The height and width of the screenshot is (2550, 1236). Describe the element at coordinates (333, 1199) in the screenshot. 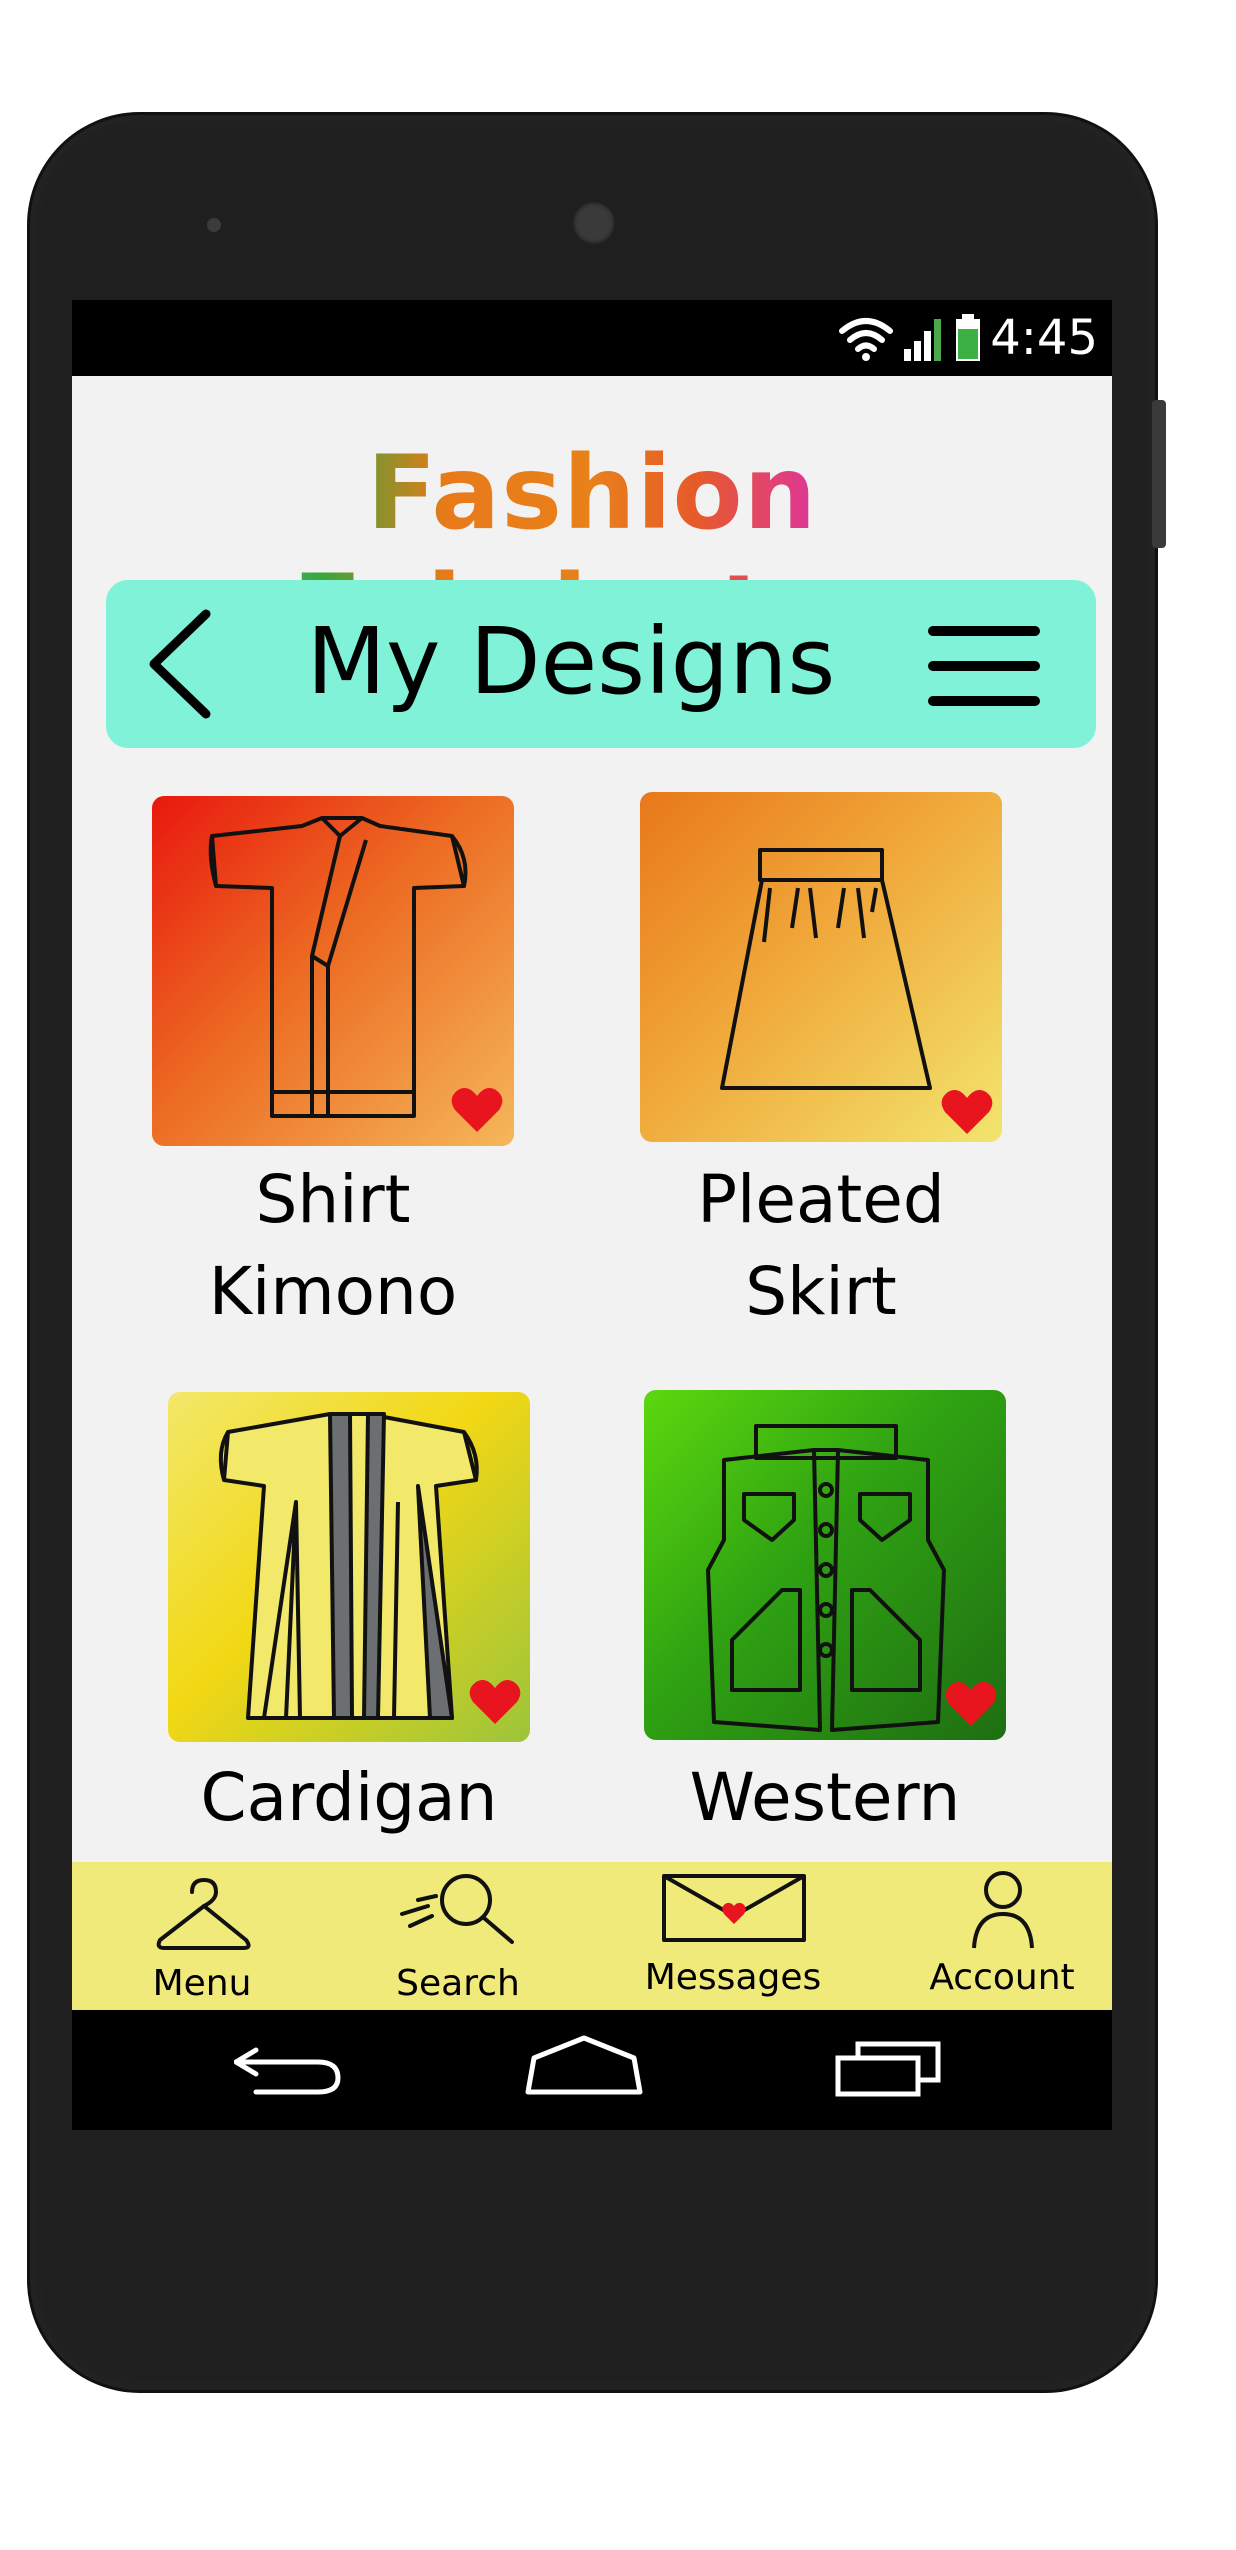

I see `design-name-line1: Shirt` at that location.